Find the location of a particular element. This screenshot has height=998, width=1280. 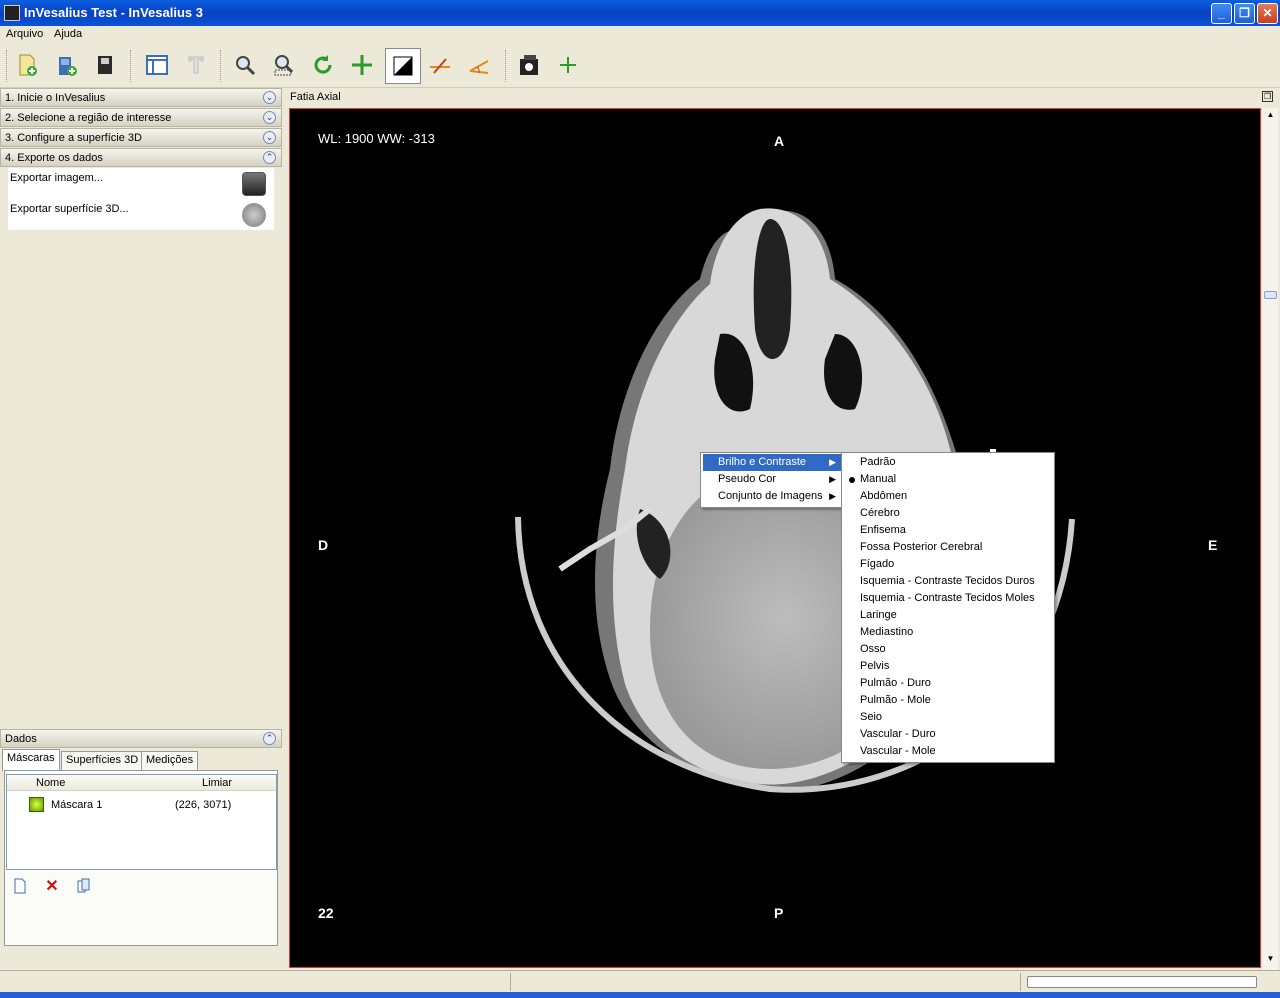

tab-mascaras: Máscaras is located at coordinates (31, 760).